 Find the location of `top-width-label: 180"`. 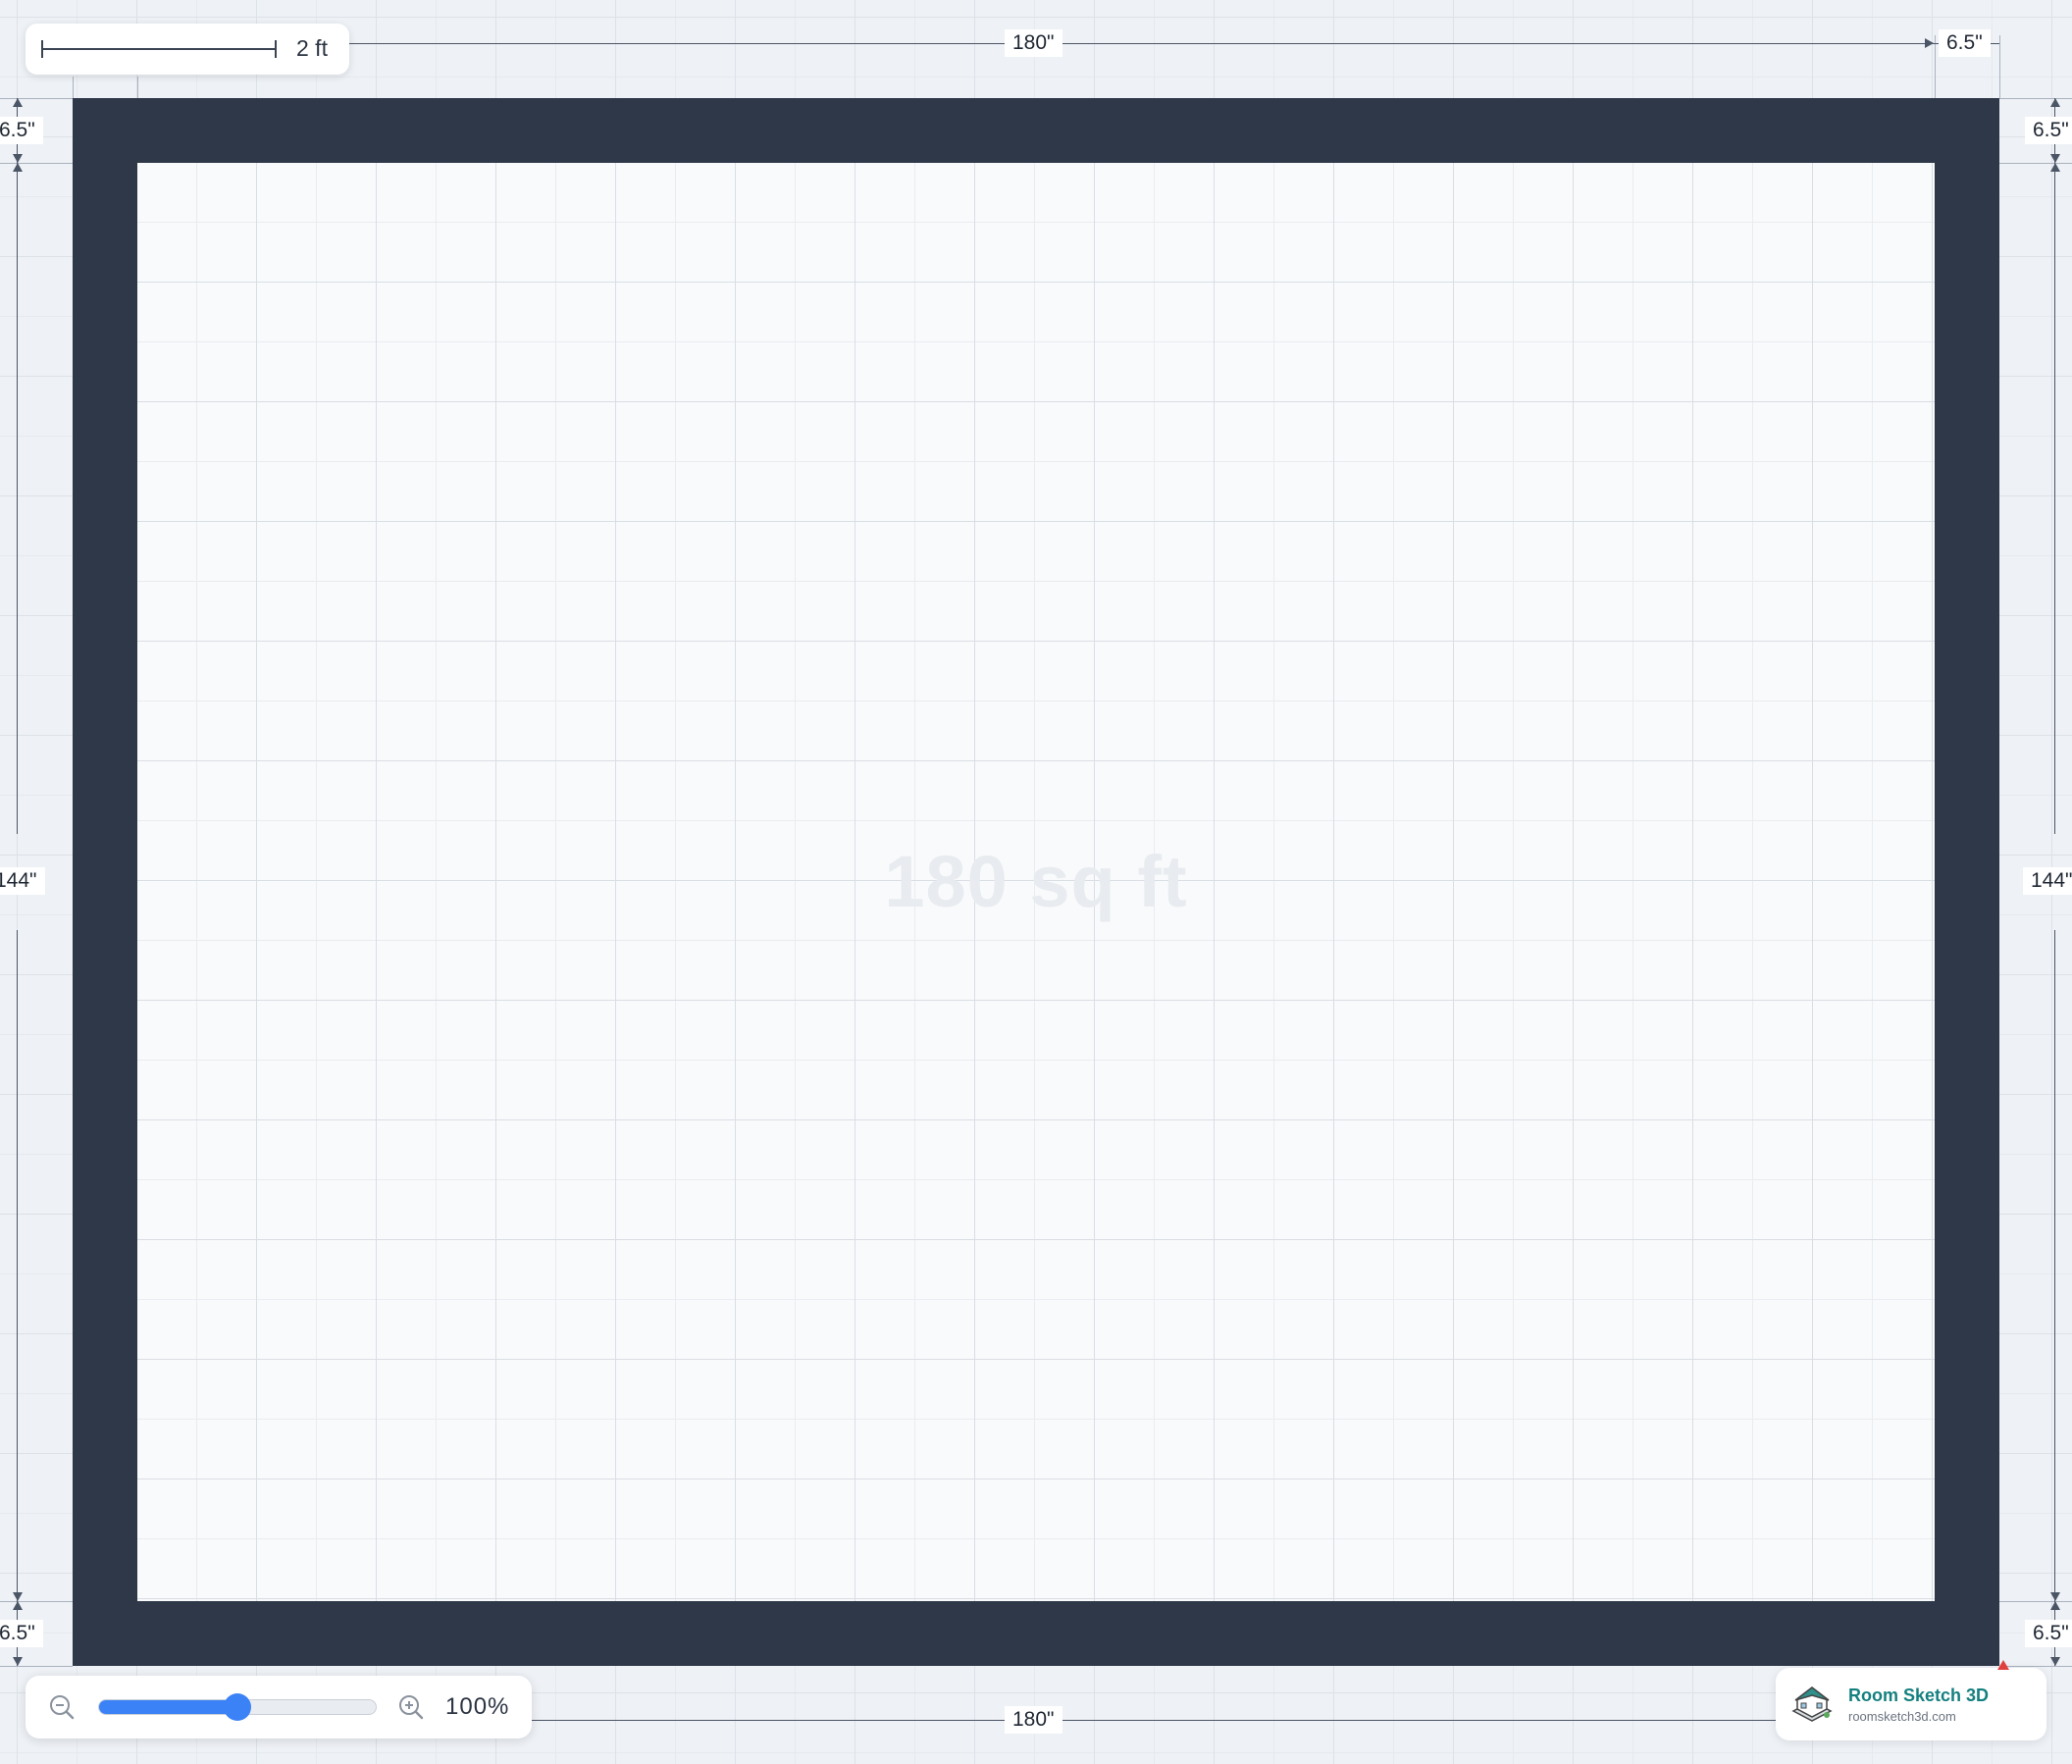

top-width-label: 180" is located at coordinates (1033, 43).